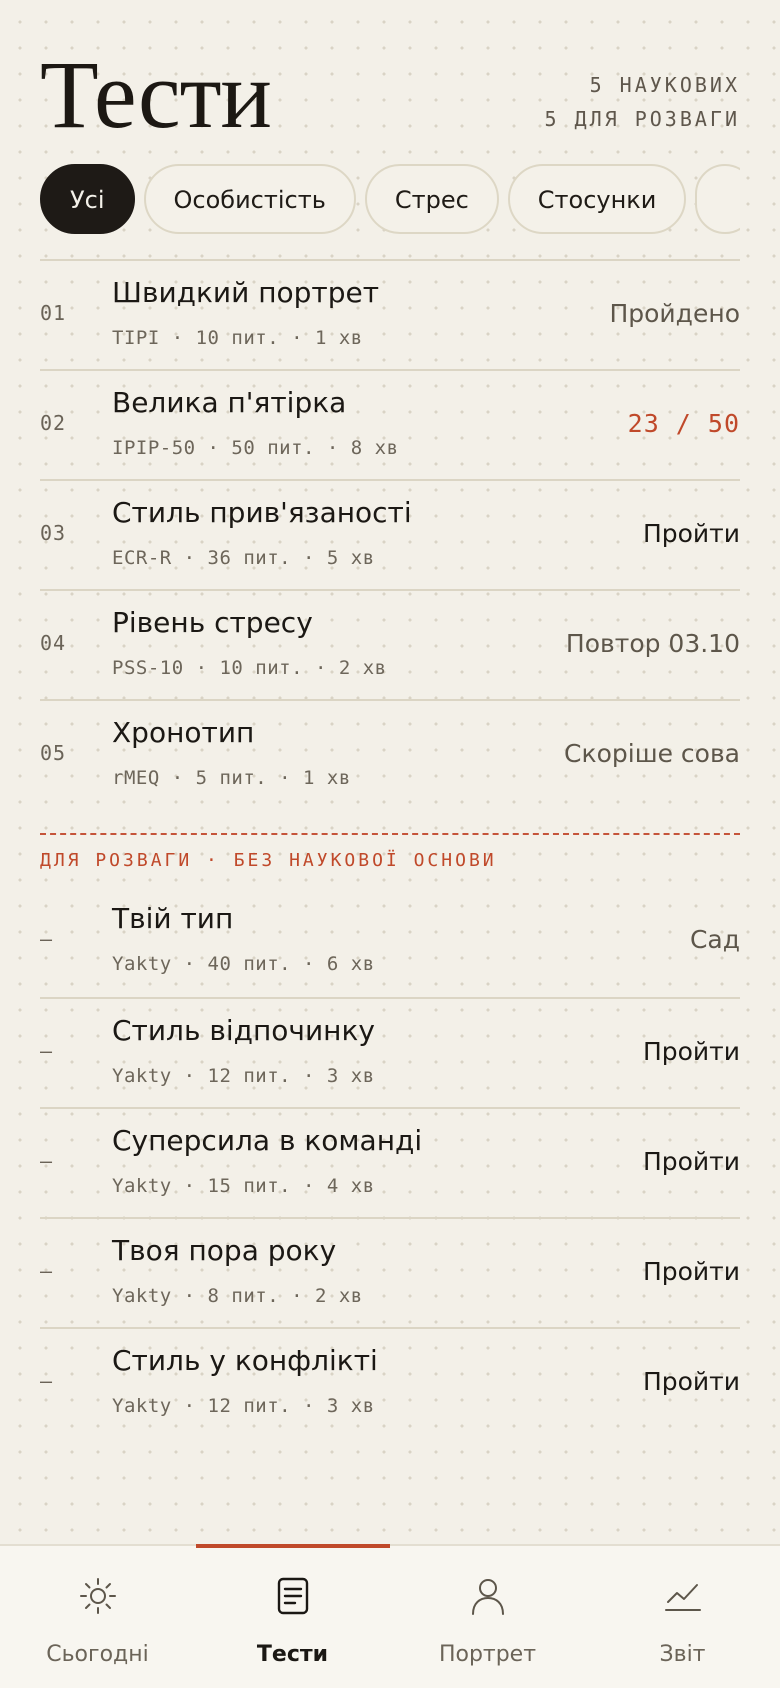 This screenshot has width=780, height=1688. What do you see at coordinates (390, 942) in the screenshot?
I see `test-row: — Твій тип Yakty · 40 пит. · 6 хв Сад` at bounding box center [390, 942].